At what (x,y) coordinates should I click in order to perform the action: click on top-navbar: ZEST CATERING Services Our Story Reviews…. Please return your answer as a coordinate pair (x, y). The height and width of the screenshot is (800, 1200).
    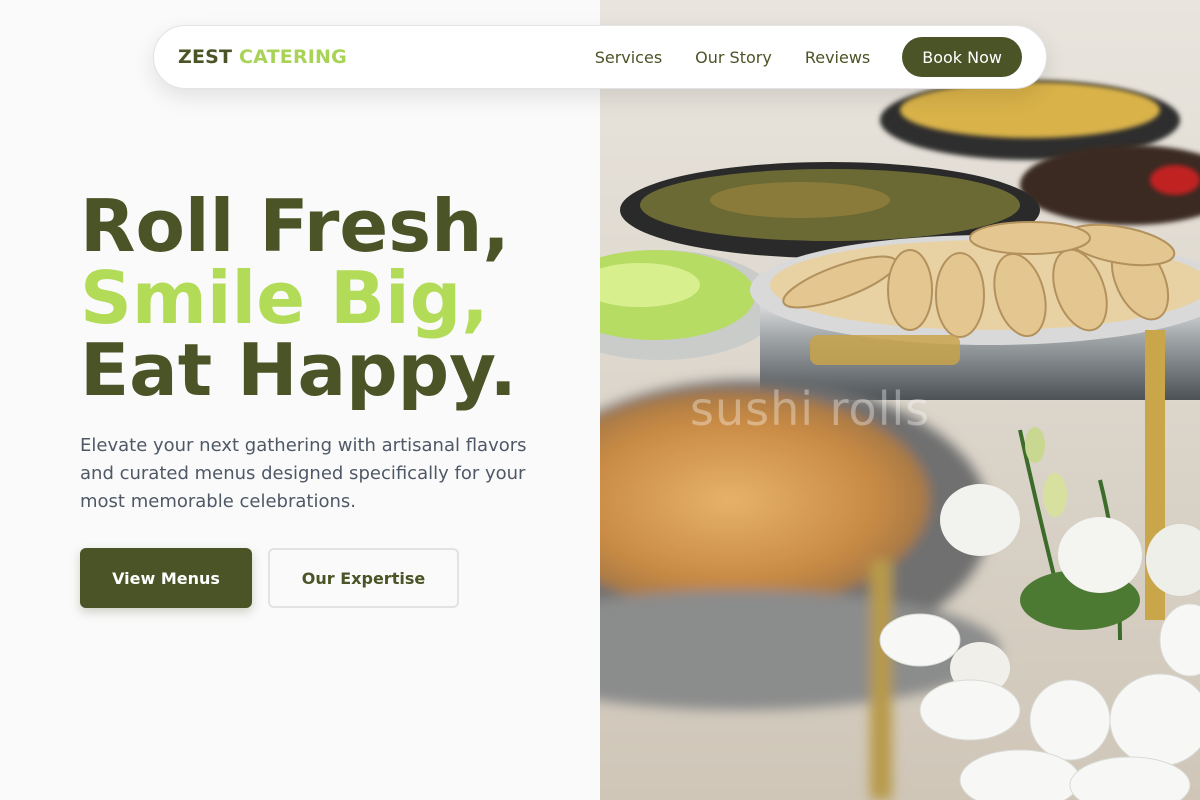
    Looking at the image, I should click on (600, 57).